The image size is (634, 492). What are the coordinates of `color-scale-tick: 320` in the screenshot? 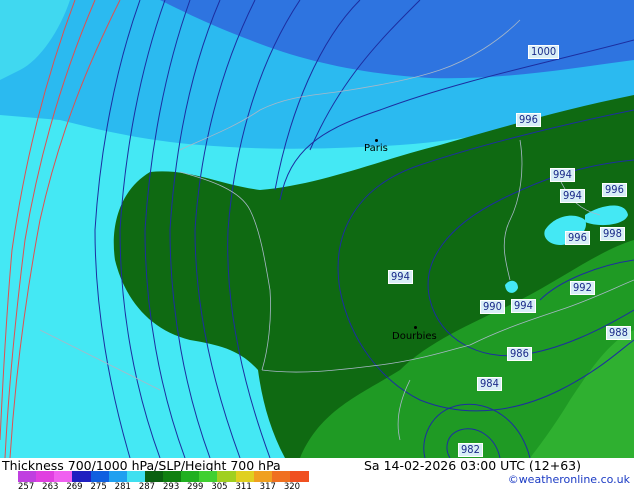 It's located at (292, 487).